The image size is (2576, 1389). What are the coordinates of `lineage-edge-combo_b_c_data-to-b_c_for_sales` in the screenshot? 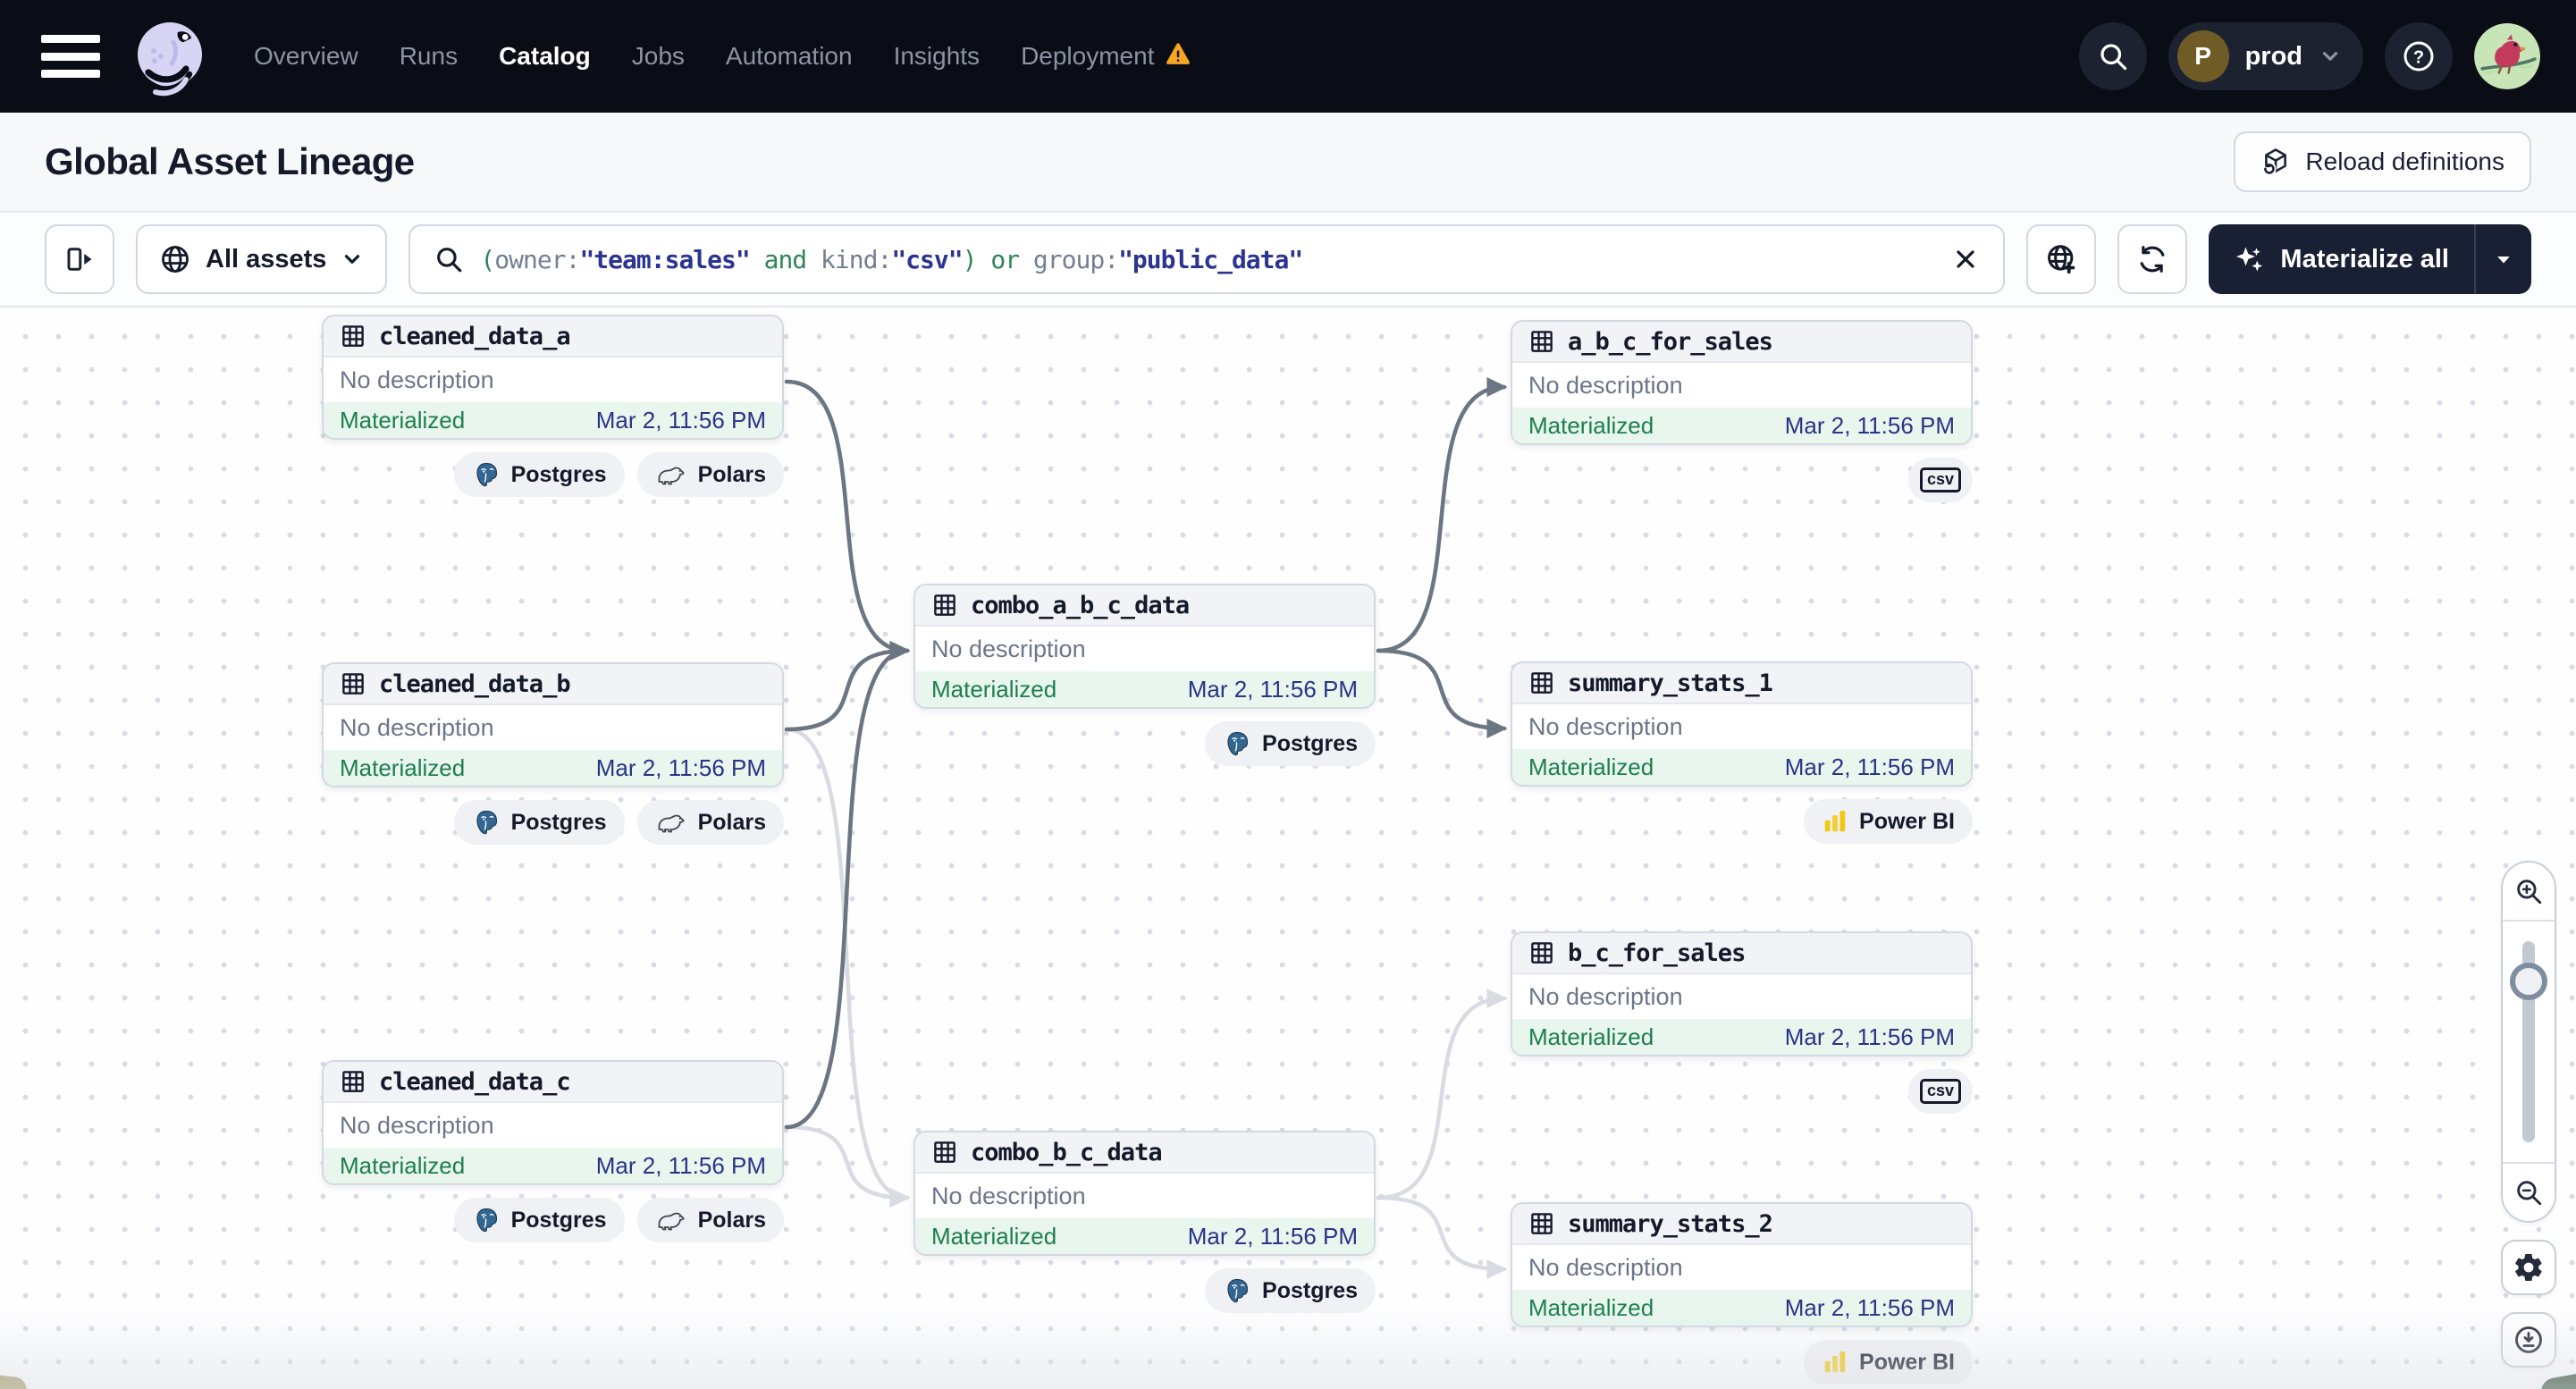 It's located at (1442, 1094).